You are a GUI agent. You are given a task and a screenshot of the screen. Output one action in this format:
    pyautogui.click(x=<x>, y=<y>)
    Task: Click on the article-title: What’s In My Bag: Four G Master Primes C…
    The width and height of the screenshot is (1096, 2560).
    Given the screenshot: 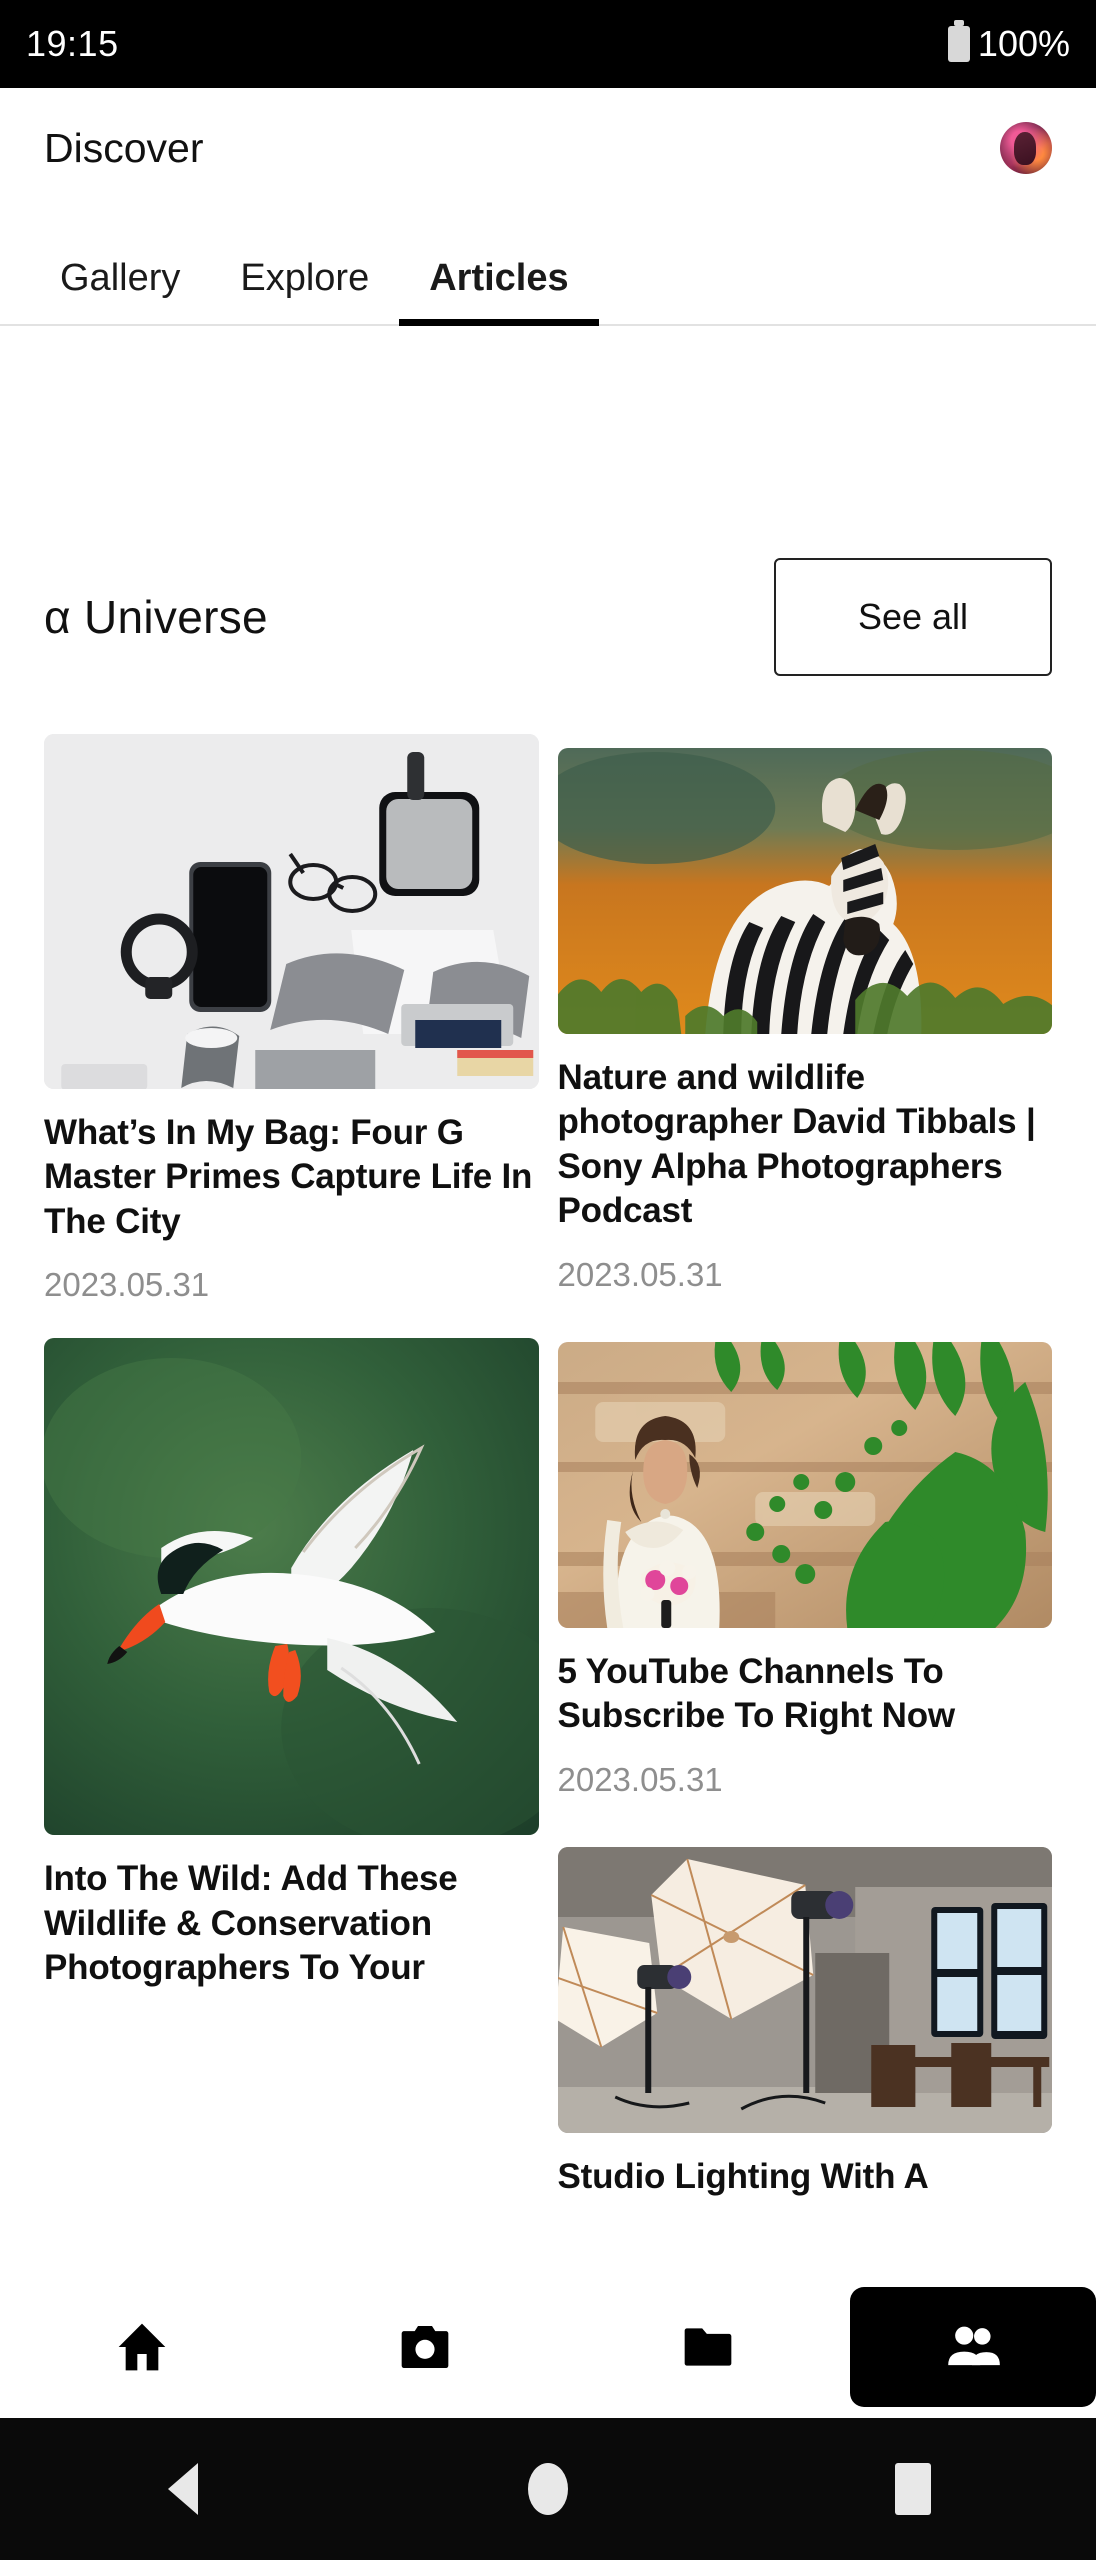 What is the action you would take?
    pyautogui.click(x=288, y=1177)
    